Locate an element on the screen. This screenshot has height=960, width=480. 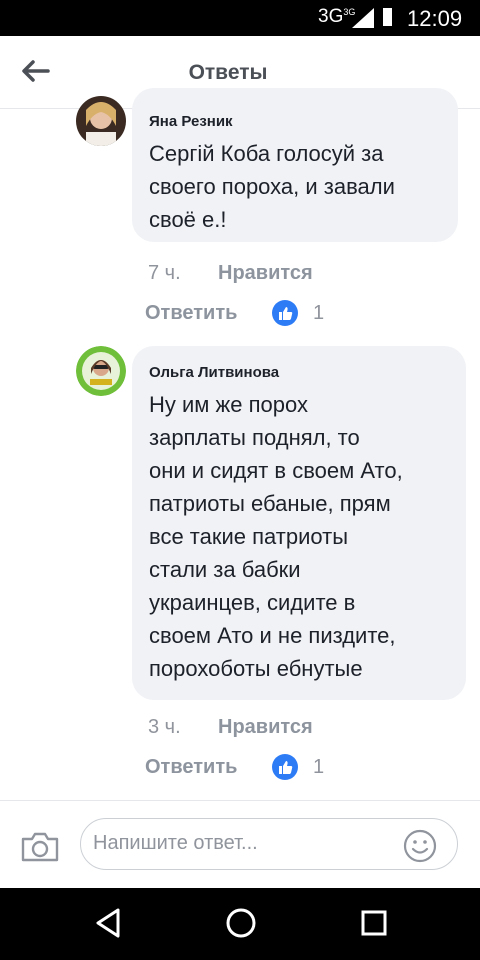
comment-text-line: порохоботы ебнутые is located at coordinates (256, 668).